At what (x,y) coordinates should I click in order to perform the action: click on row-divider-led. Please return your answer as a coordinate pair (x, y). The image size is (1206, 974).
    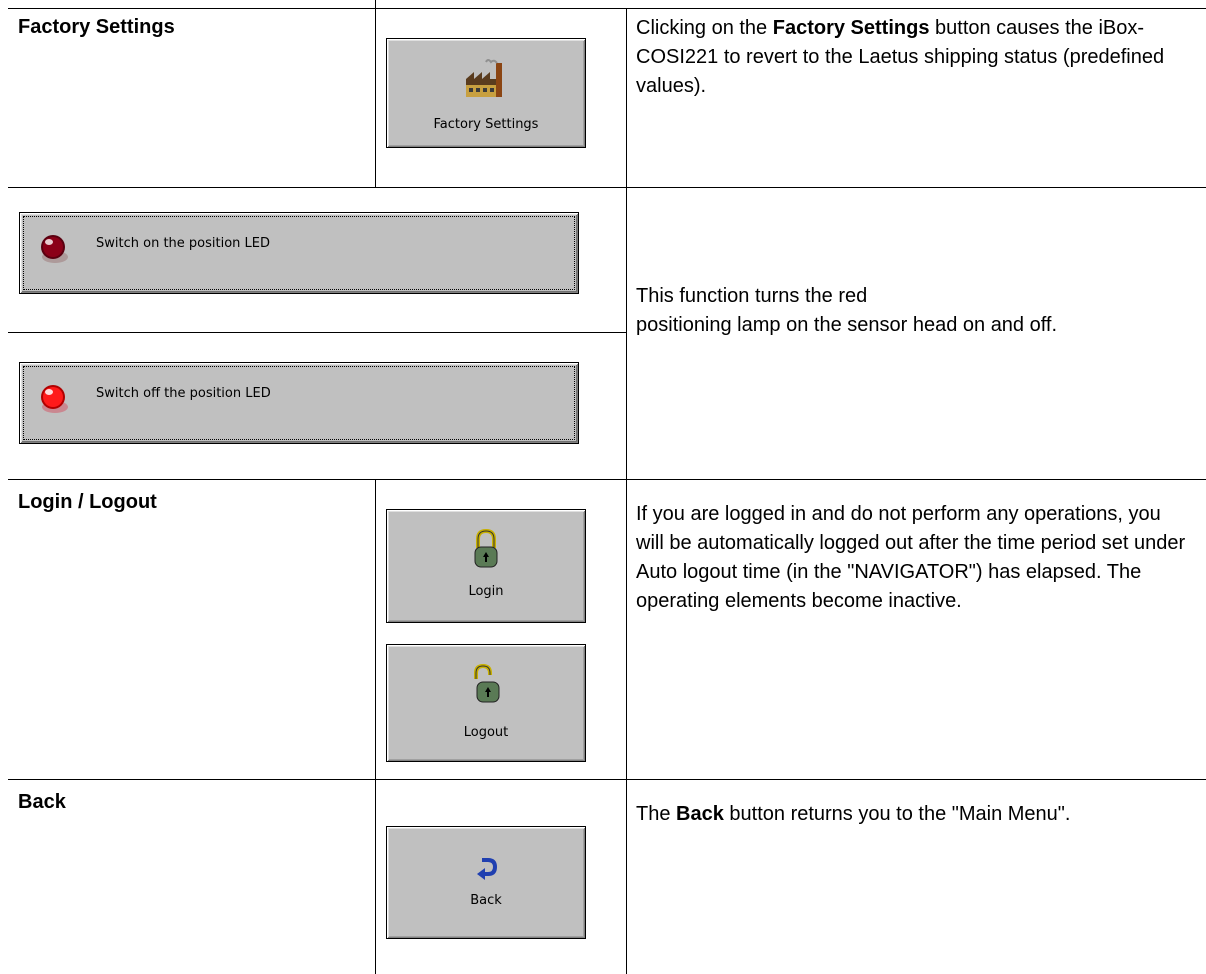
    Looking at the image, I should click on (317, 332).